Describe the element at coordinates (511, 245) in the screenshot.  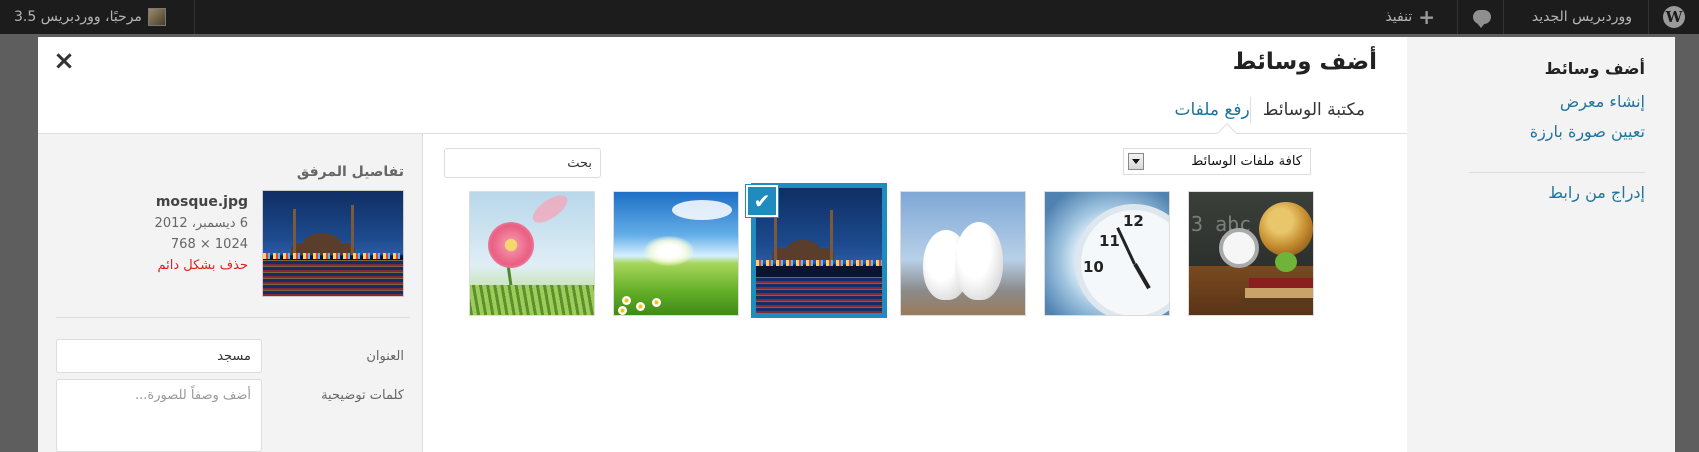
I see `flower-head-shape` at that location.